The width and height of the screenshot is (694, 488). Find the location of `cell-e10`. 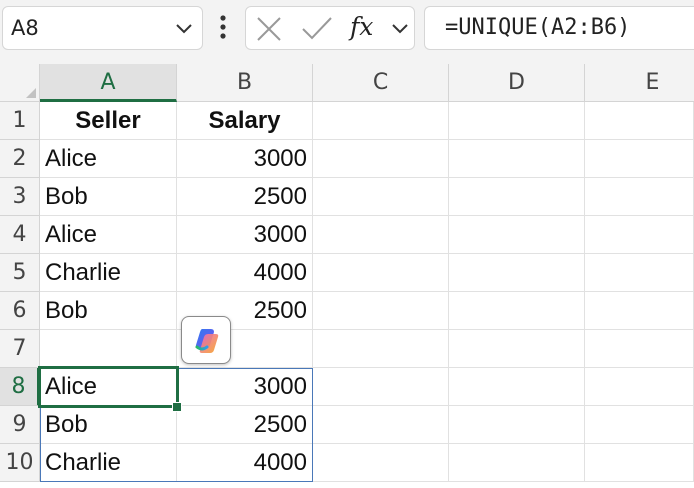

cell-e10 is located at coordinates (639, 463).